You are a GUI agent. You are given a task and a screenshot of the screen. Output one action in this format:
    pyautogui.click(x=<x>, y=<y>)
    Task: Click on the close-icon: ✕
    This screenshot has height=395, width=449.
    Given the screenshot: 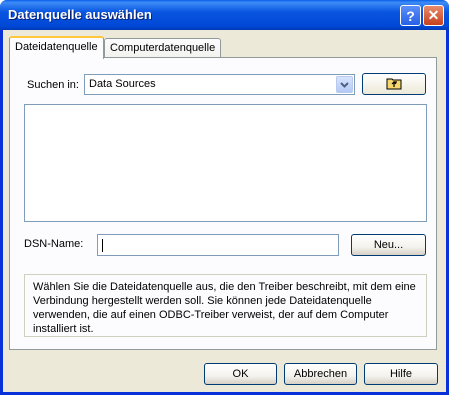 What is the action you would take?
    pyautogui.click(x=433, y=15)
    